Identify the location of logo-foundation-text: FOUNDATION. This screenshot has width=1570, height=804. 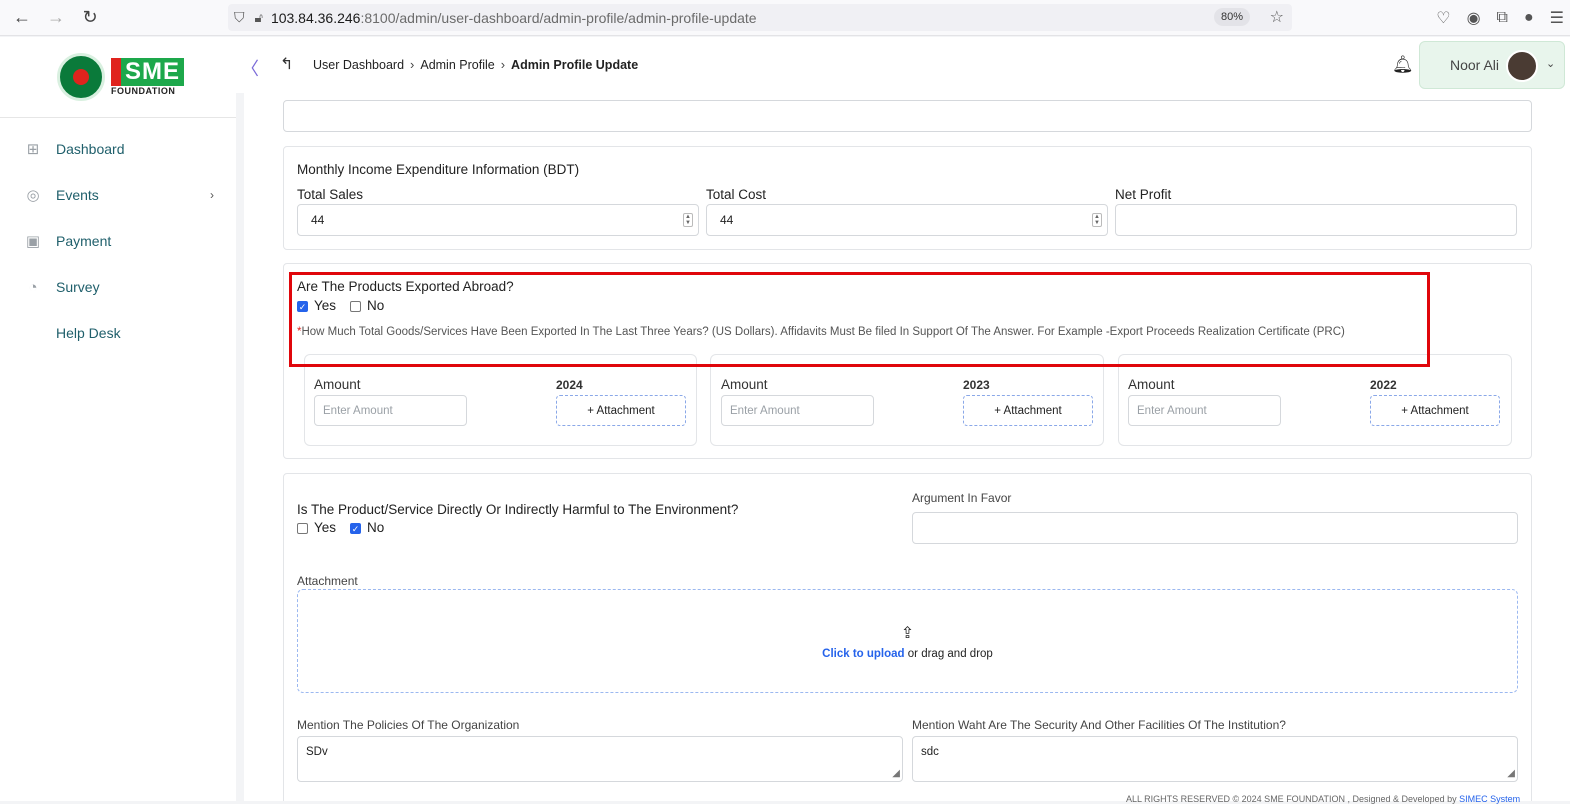
(143, 91).